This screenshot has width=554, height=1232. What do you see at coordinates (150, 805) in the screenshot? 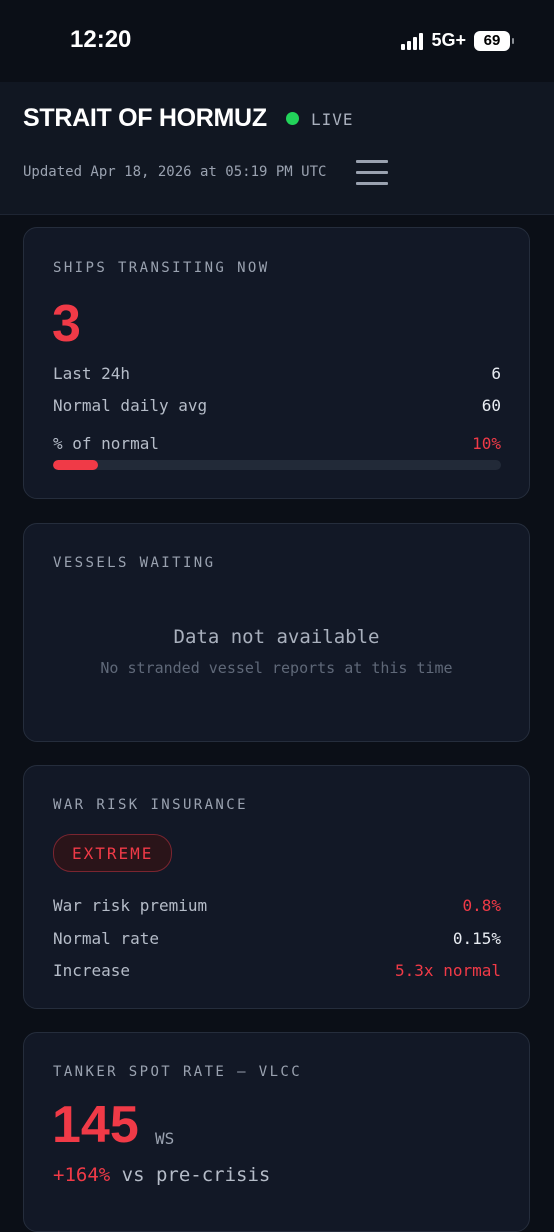
I see `card-label: WAR RISK INSURANCE` at bounding box center [150, 805].